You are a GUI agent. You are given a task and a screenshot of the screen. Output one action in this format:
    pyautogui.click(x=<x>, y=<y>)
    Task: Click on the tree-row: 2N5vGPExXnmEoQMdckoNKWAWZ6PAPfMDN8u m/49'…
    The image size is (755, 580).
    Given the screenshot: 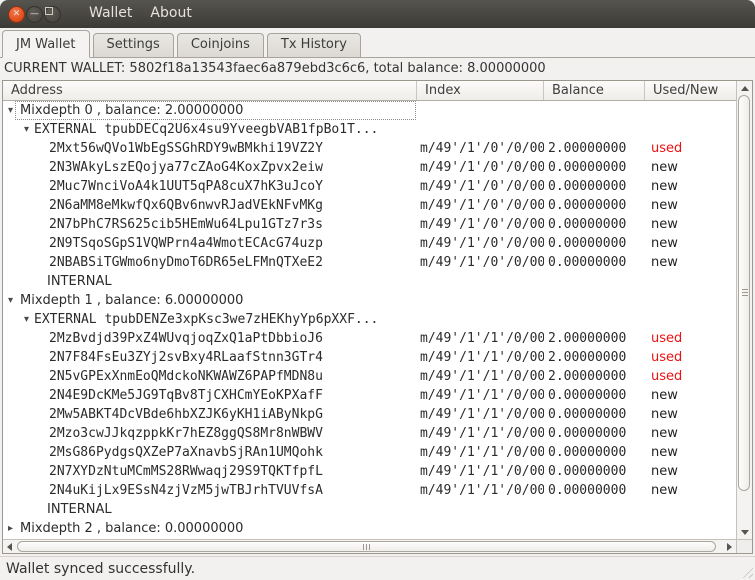 What is the action you would take?
    pyautogui.click(x=369, y=376)
    